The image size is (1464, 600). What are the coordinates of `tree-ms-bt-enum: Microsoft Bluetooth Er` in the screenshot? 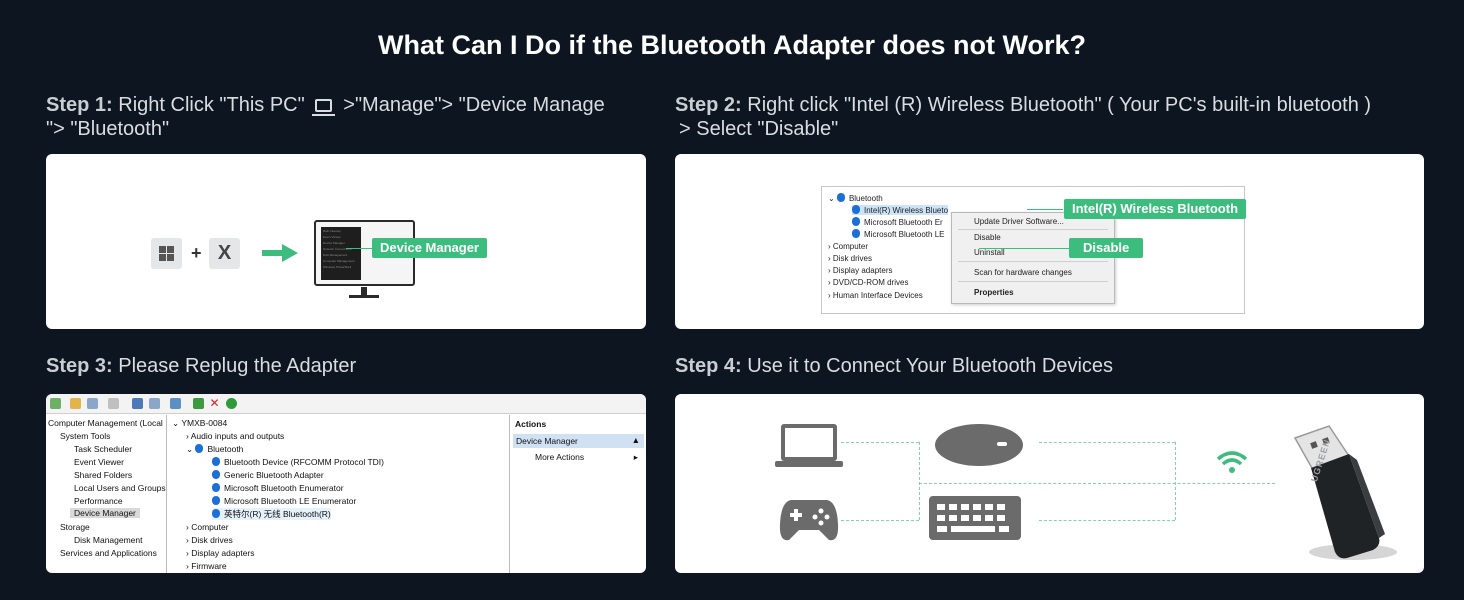 It's located at (897, 222).